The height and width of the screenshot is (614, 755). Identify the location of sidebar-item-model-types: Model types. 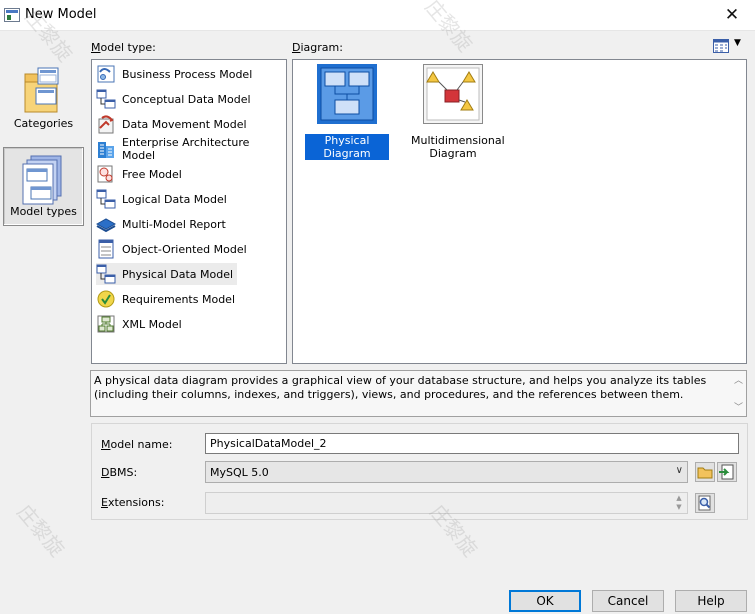
(43, 186).